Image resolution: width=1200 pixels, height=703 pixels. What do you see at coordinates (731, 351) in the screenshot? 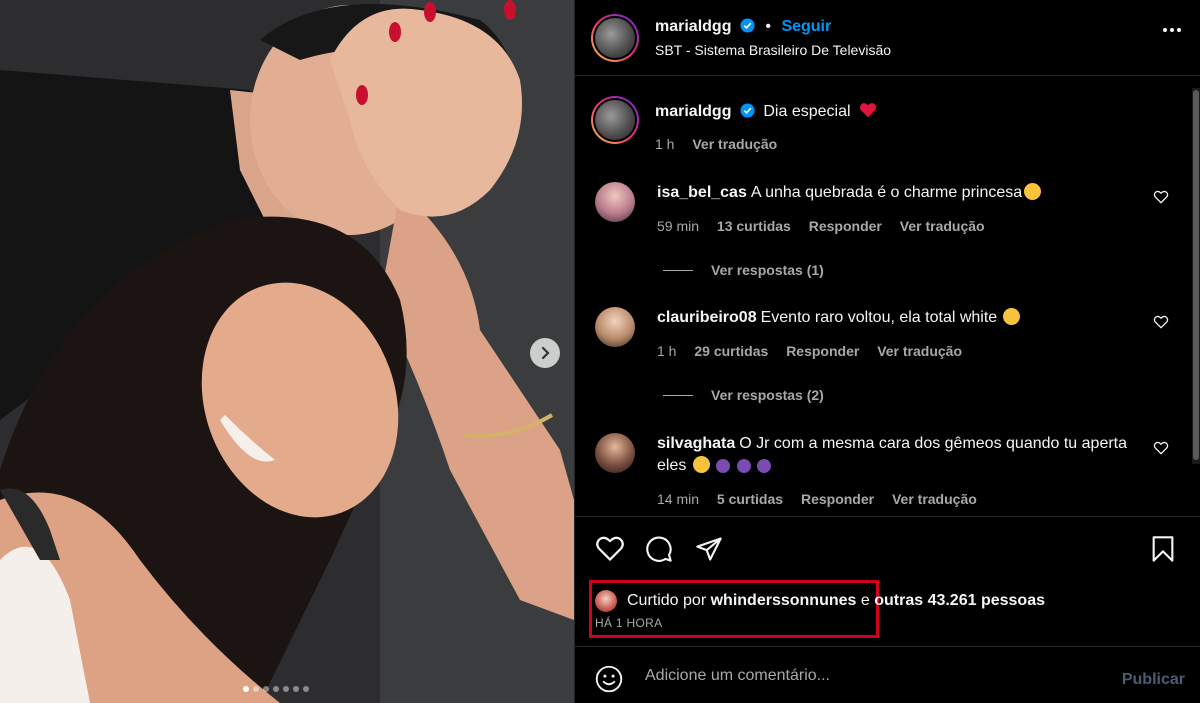
I see `comment-likes-count: 29 curtidas` at bounding box center [731, 351].